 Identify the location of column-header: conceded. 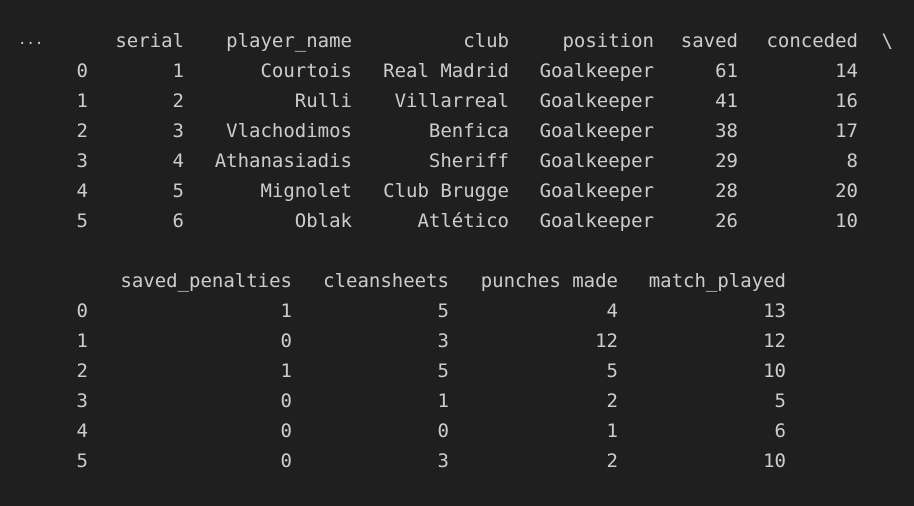
(812, 41).